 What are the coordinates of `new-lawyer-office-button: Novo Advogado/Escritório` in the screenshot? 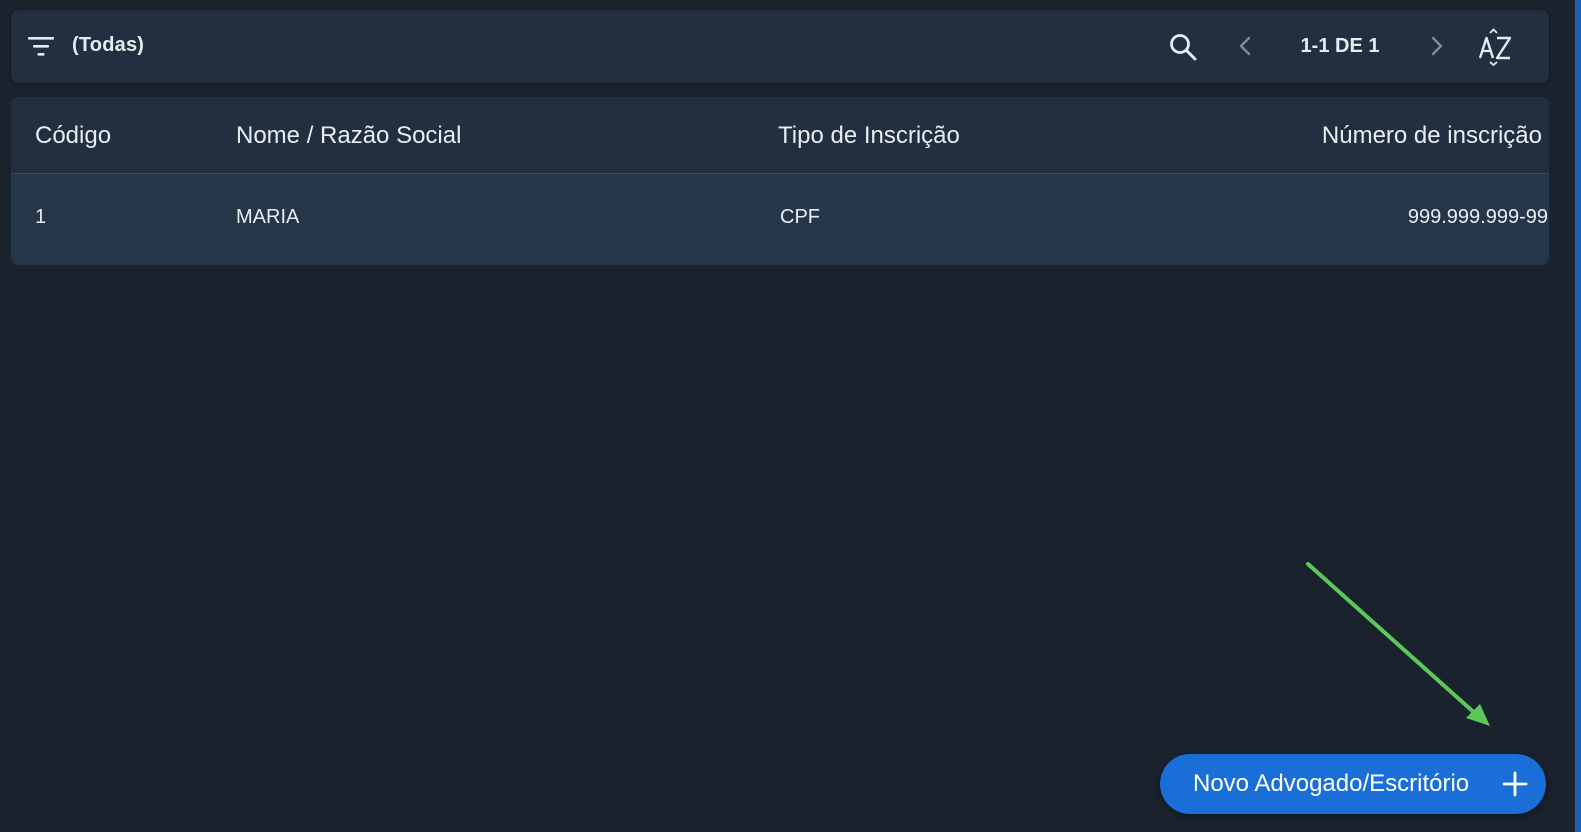 It's located at (1353, 784).